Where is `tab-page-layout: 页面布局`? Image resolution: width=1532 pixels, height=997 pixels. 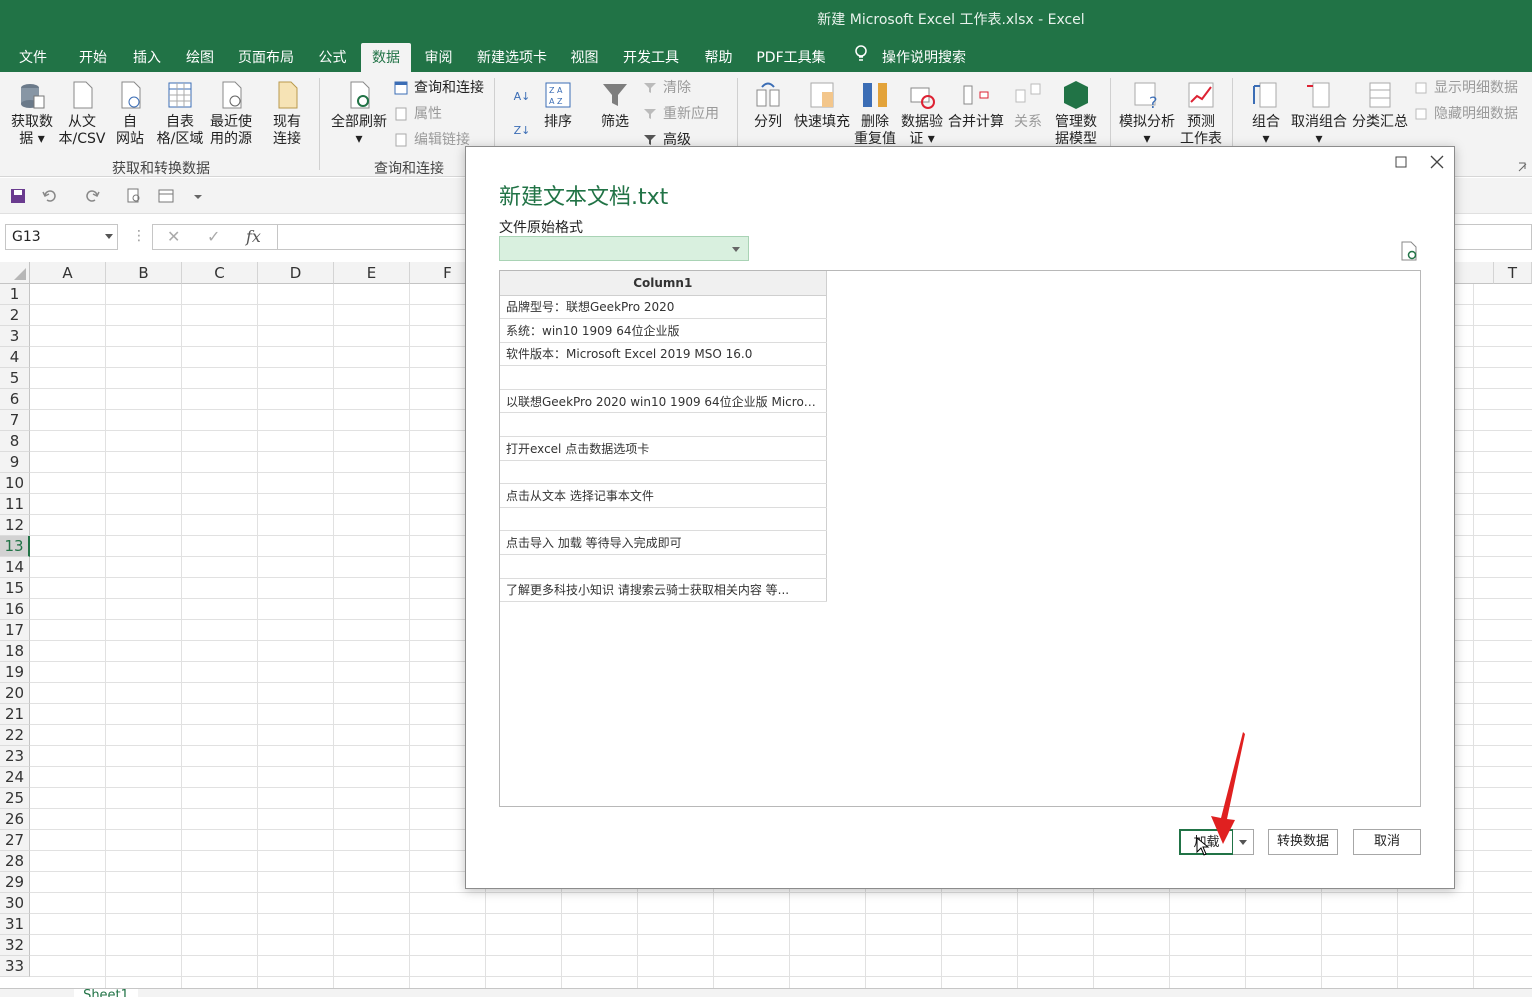 tab-page-layout: 页面布局 is located at coordinates (266, 57).